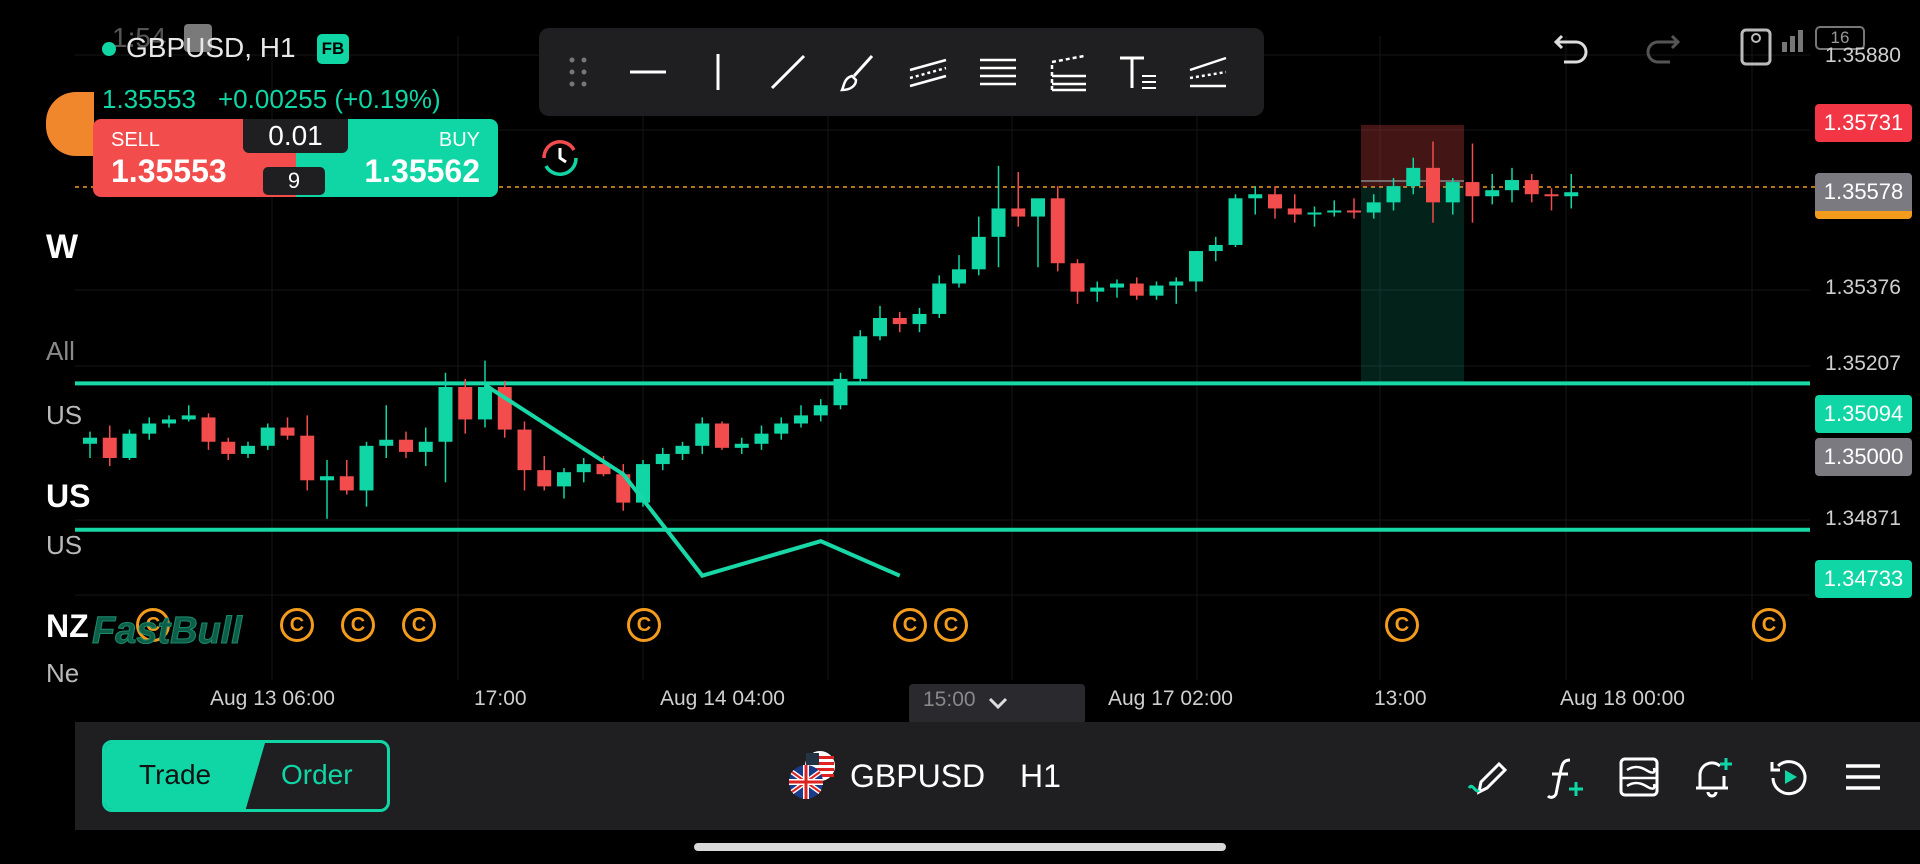  Describe the element at coordinates (1208, 72) in the screenshot. I see `pitchfork-icon` at that location.